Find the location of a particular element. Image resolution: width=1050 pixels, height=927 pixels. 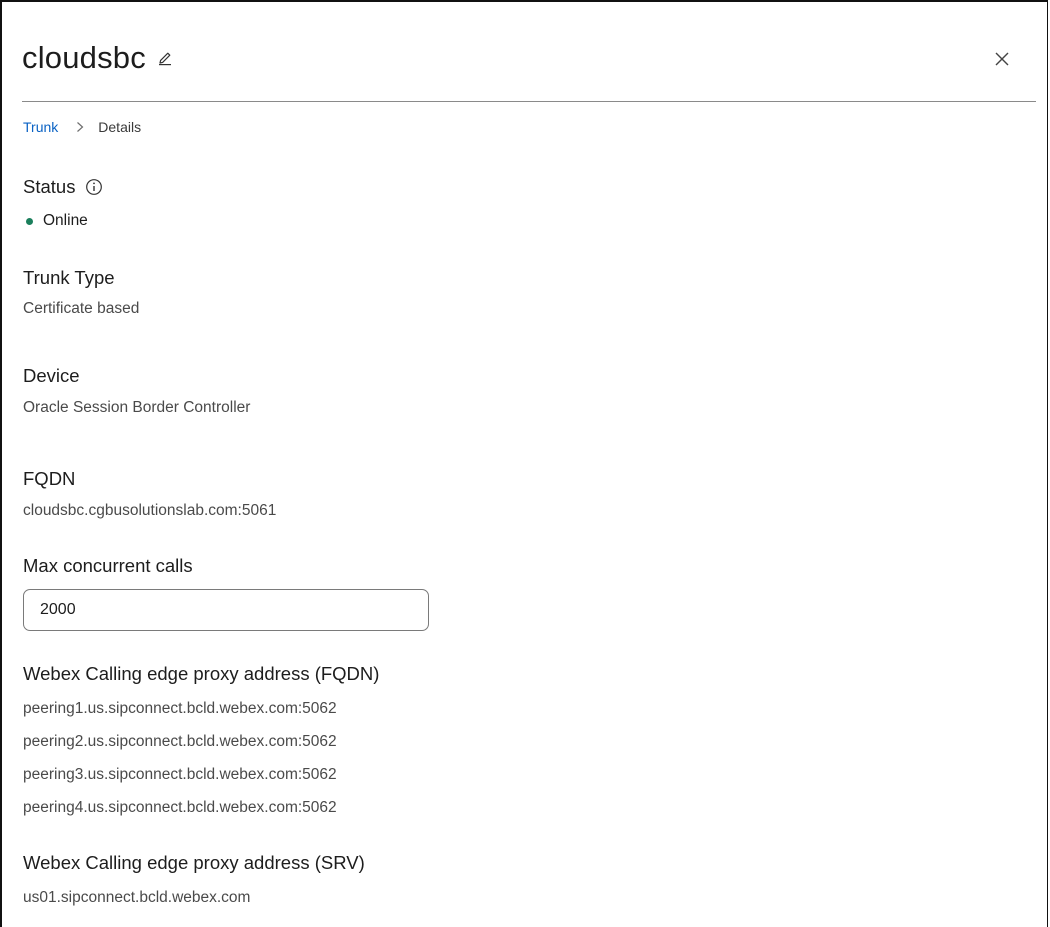

status-text: Online is located at coordinates (65, 220).